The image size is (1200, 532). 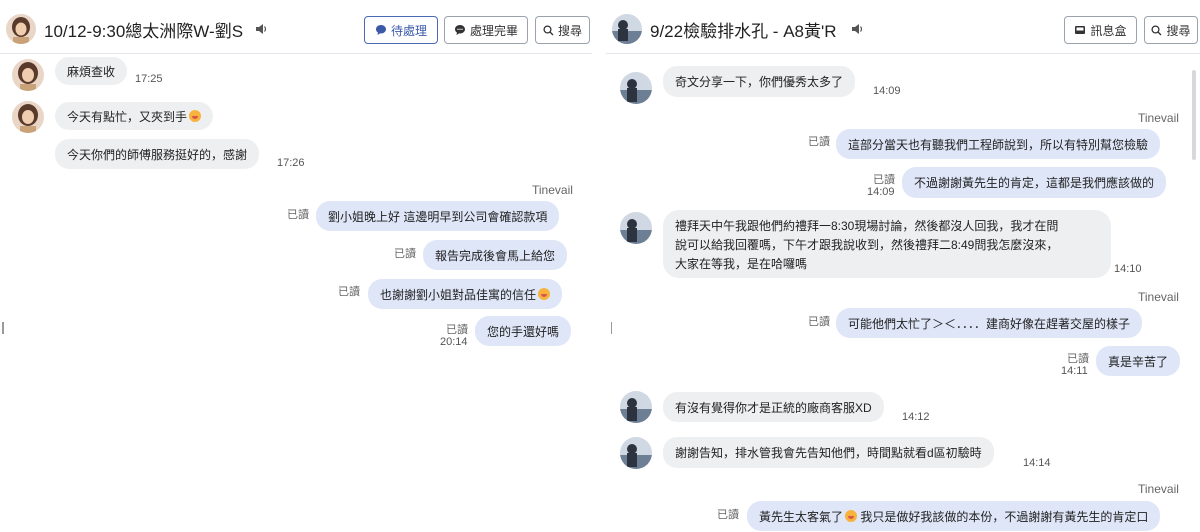 What do you see at coordinates (1194, 115) in the screenshot?
I see `scrollbar` at bounding box center [1194, 115].